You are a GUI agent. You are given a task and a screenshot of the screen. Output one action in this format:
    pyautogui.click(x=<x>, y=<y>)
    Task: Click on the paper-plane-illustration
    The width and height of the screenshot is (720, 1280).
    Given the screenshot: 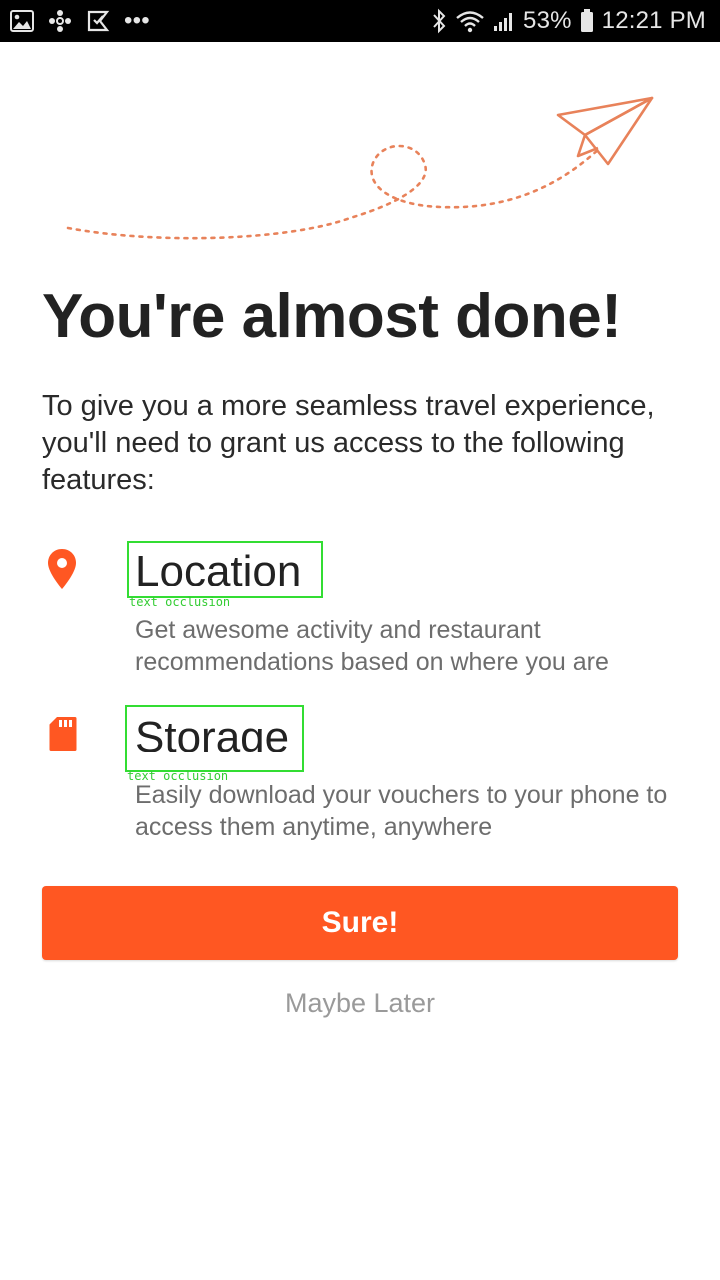 What is the action you would take?
    pyautogui.click(x=360, y=168)
    